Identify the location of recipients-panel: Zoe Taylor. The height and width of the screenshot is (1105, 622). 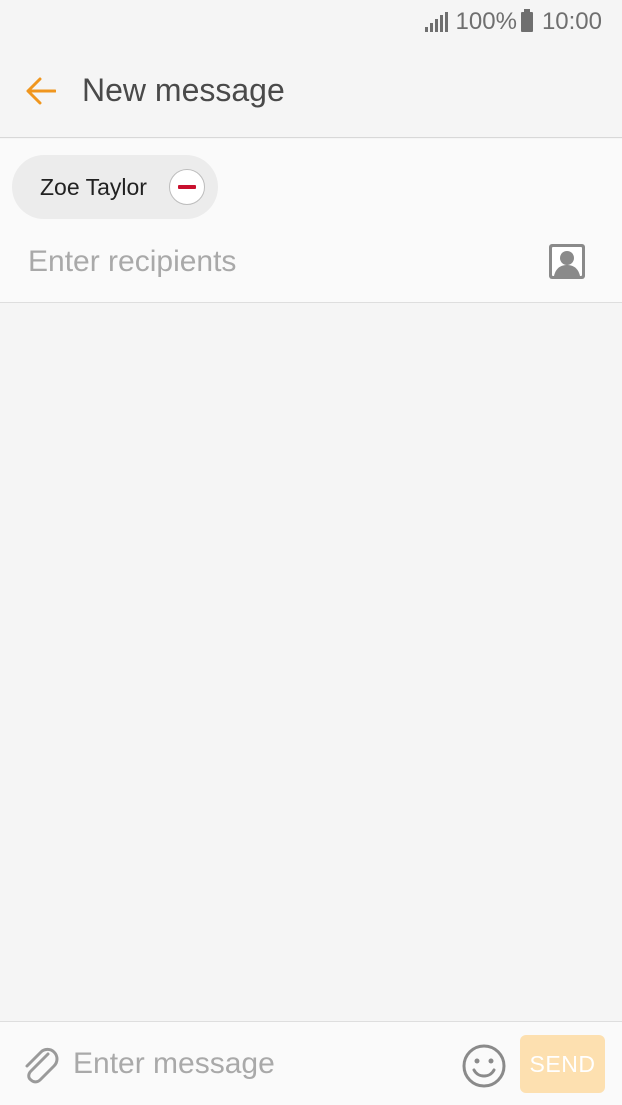
(311, 221).